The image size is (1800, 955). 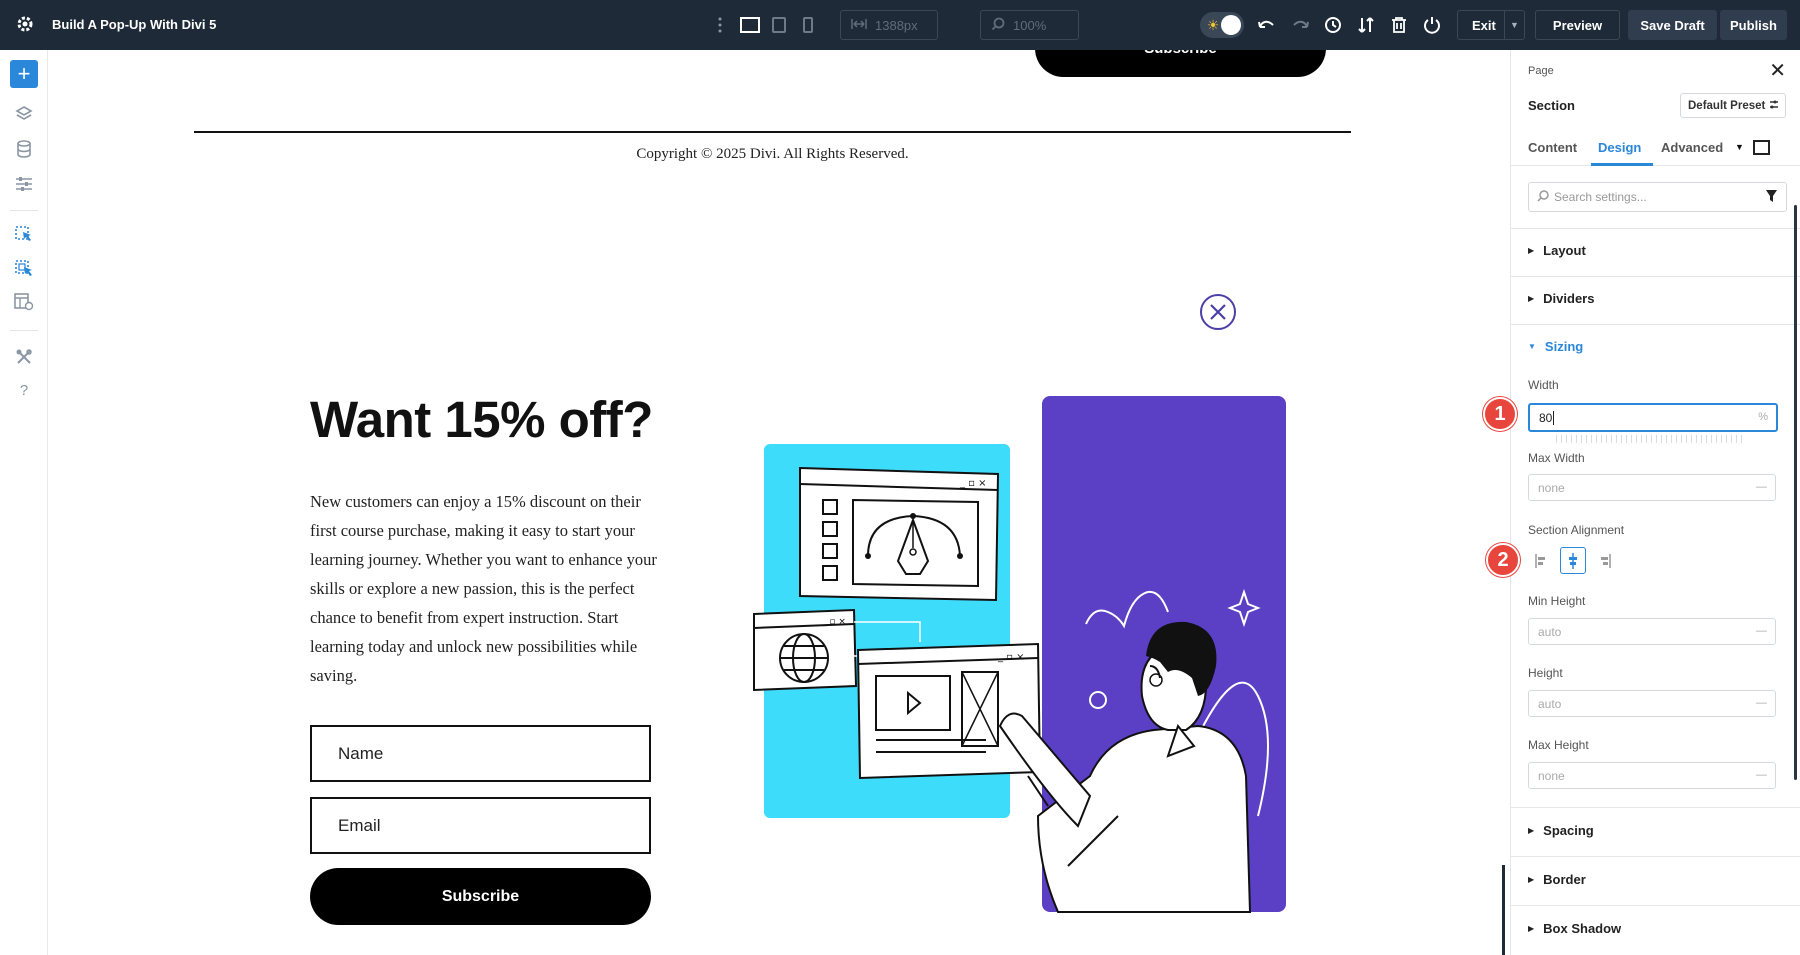 What do you see at coordinates (779, 25) in the screenshot?
I see `tablet-icon` at bounding box center [779, 25].